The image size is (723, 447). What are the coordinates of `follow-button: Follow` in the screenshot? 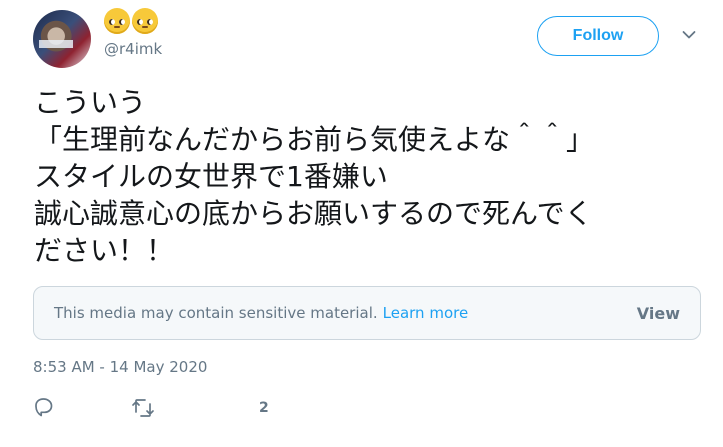 It's located at (598, 36).